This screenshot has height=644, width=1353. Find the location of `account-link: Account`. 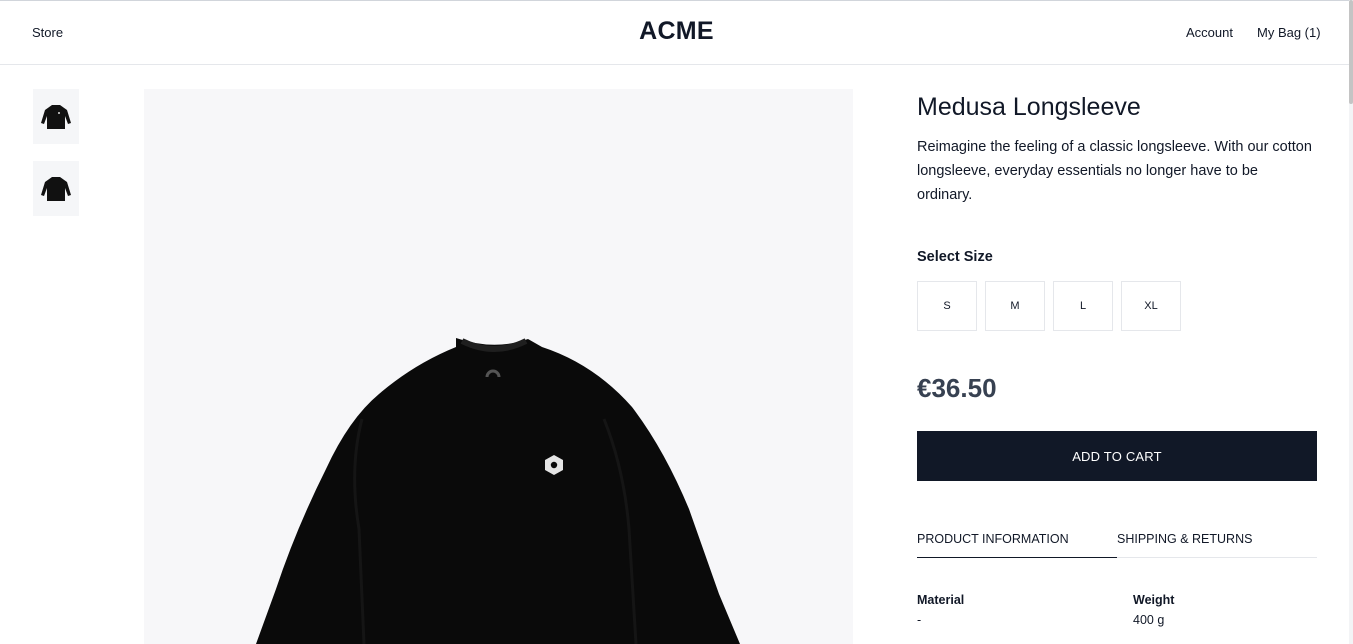

account-link: Account is located at coordinates (1209, 32).